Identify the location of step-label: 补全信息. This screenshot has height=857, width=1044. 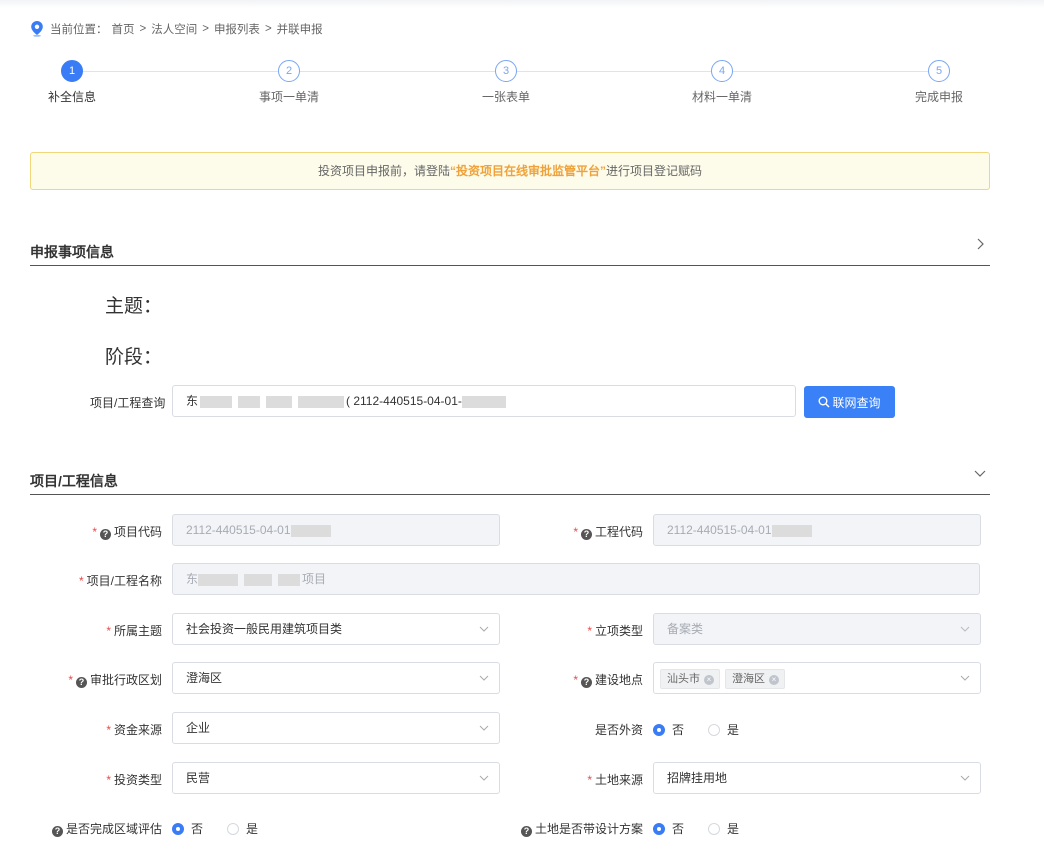
(71, 97).